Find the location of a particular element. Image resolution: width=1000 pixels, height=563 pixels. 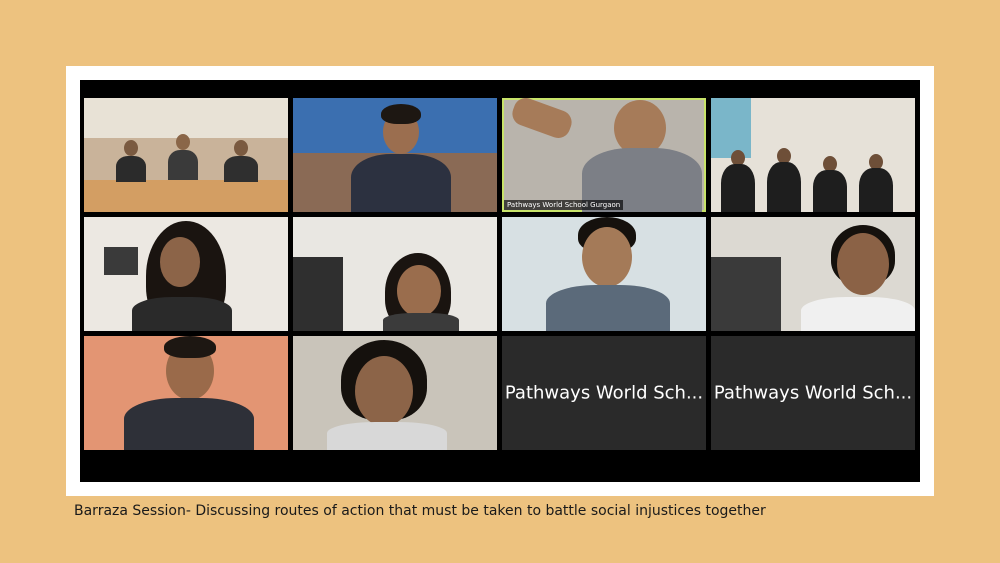

video-tile-participant-long-hair is located at coordinates (186, 274).